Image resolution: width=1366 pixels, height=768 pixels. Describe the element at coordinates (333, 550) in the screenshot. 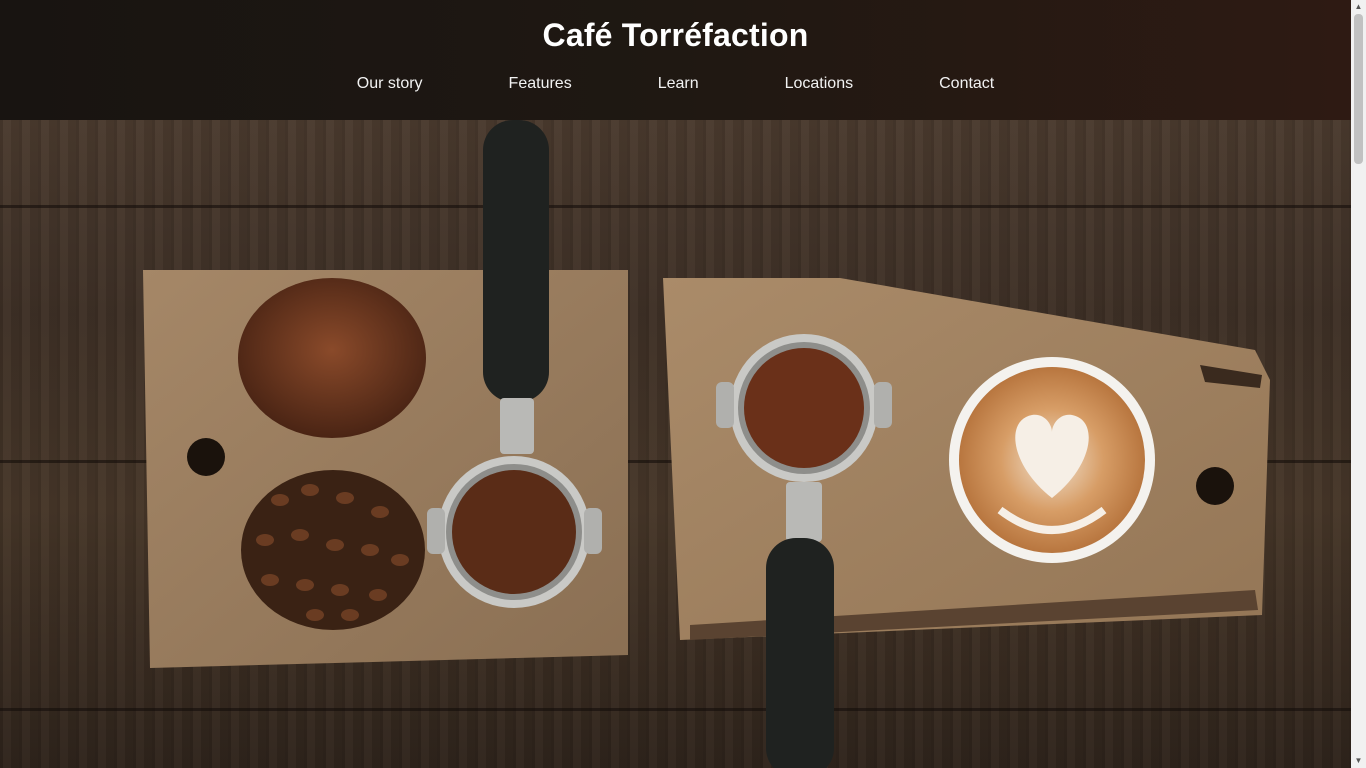

I see `coffee-beans-pile` at that location.